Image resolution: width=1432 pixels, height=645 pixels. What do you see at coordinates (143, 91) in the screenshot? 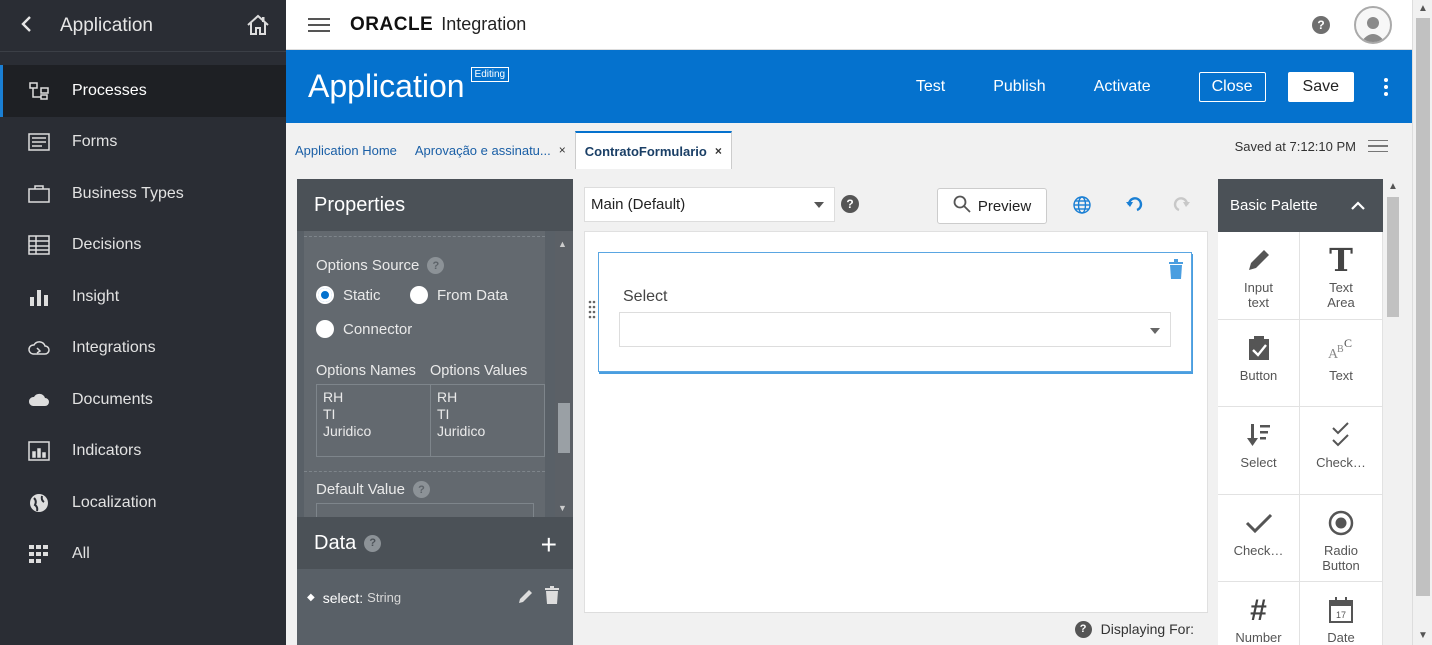
I see `sidebar-item-processes: Processes` at bounding box center [143, 91].